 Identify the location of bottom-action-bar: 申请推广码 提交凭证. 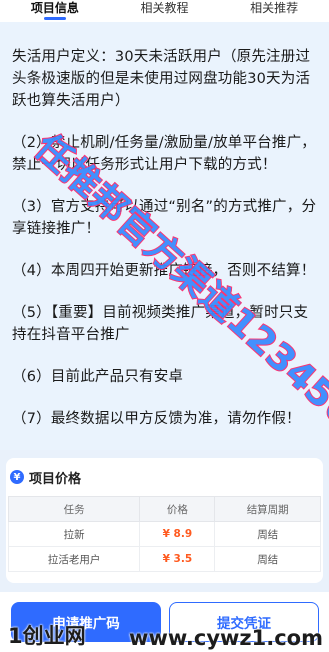
(164, 622).